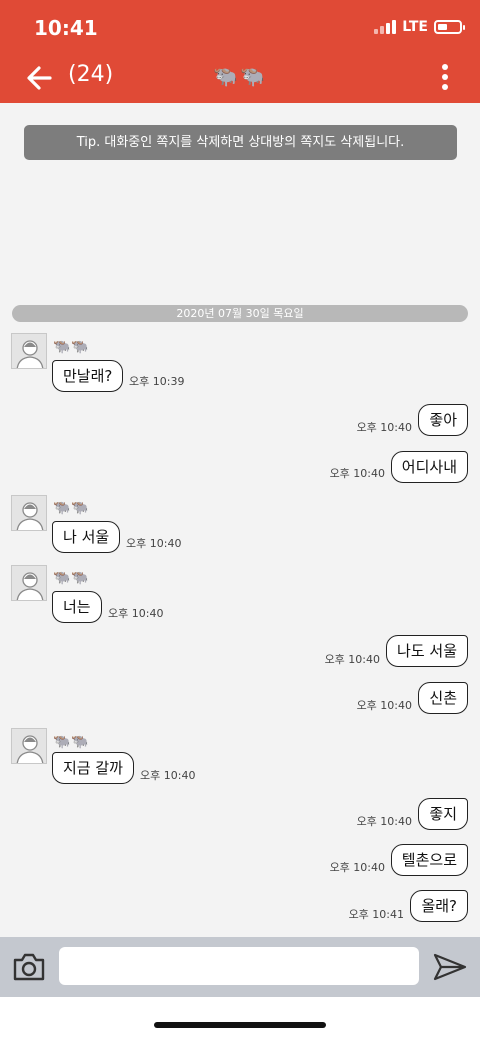  I want to click on send-button, so click(450, 967).